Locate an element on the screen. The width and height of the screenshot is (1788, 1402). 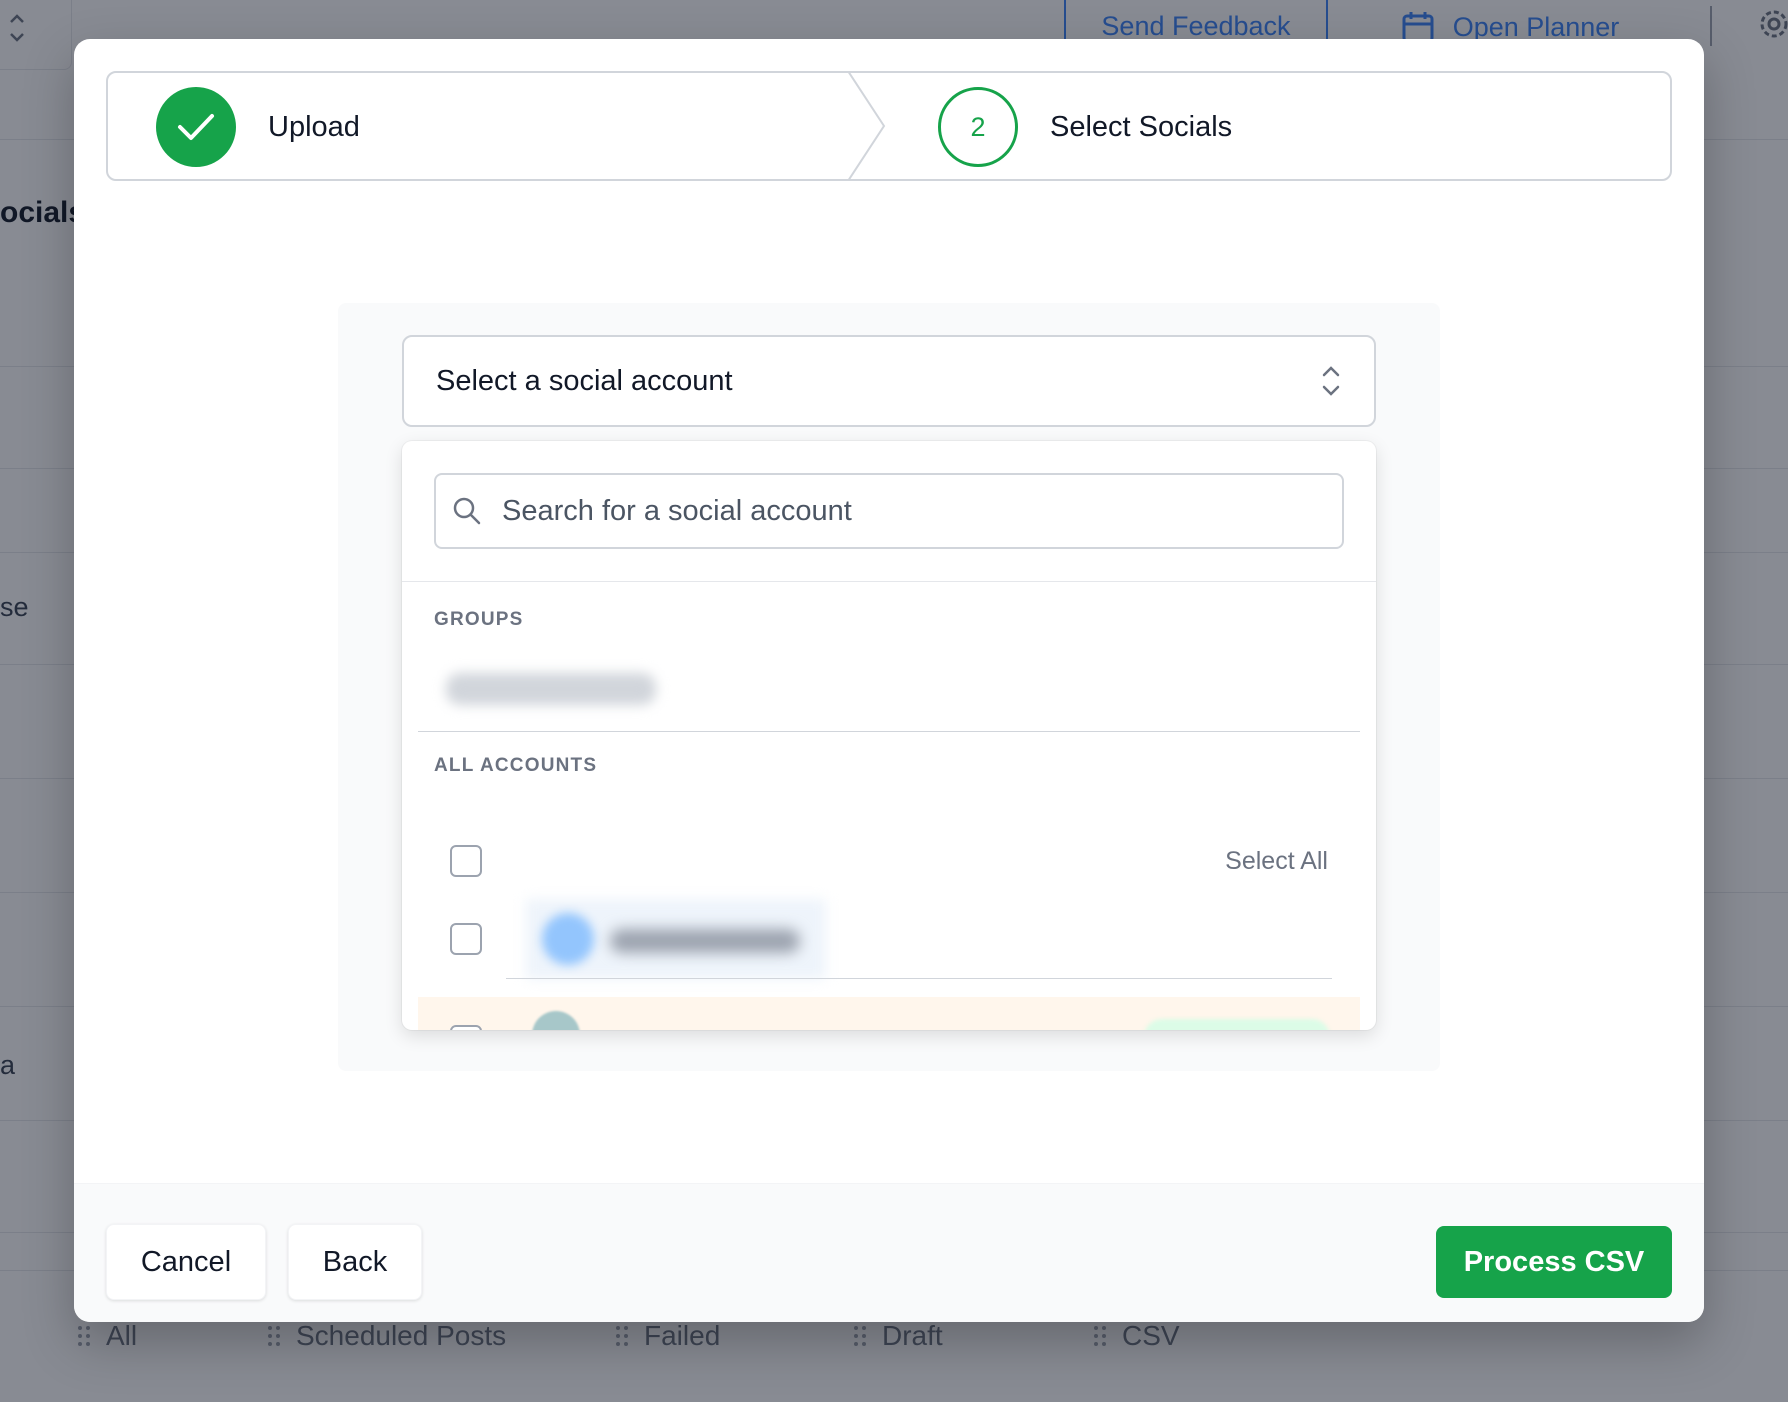
step-label: Upload is located at coordinates (314, 126).